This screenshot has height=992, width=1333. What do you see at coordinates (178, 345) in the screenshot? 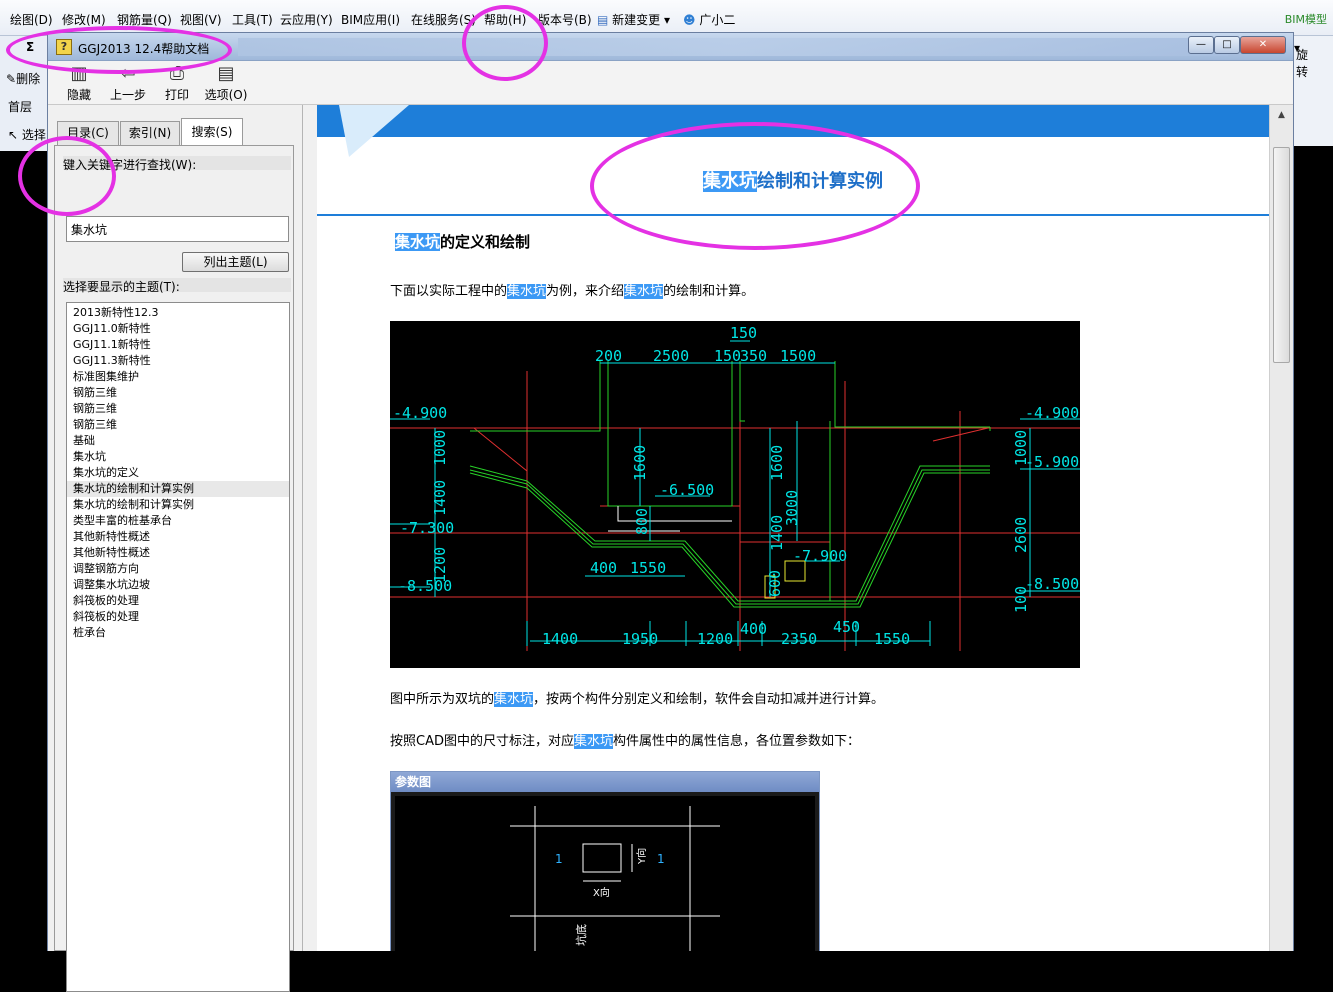
I see `topic-list-item: GGJ11.1新特性` at bounding box center [178, 345].